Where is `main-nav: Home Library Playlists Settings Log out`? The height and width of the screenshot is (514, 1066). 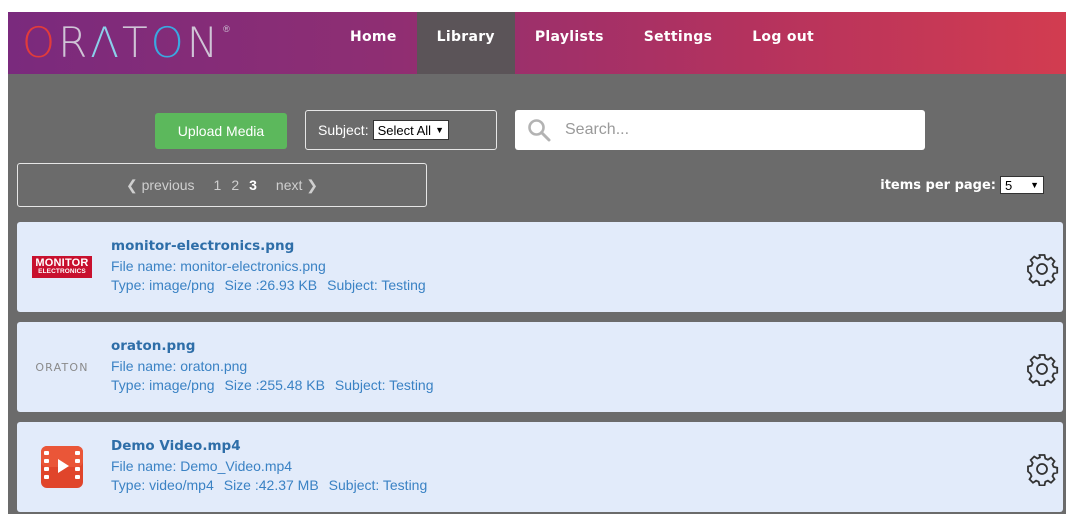
main-nav: Home Library Playlists Settings Log out is located at coordinates (582, 43).